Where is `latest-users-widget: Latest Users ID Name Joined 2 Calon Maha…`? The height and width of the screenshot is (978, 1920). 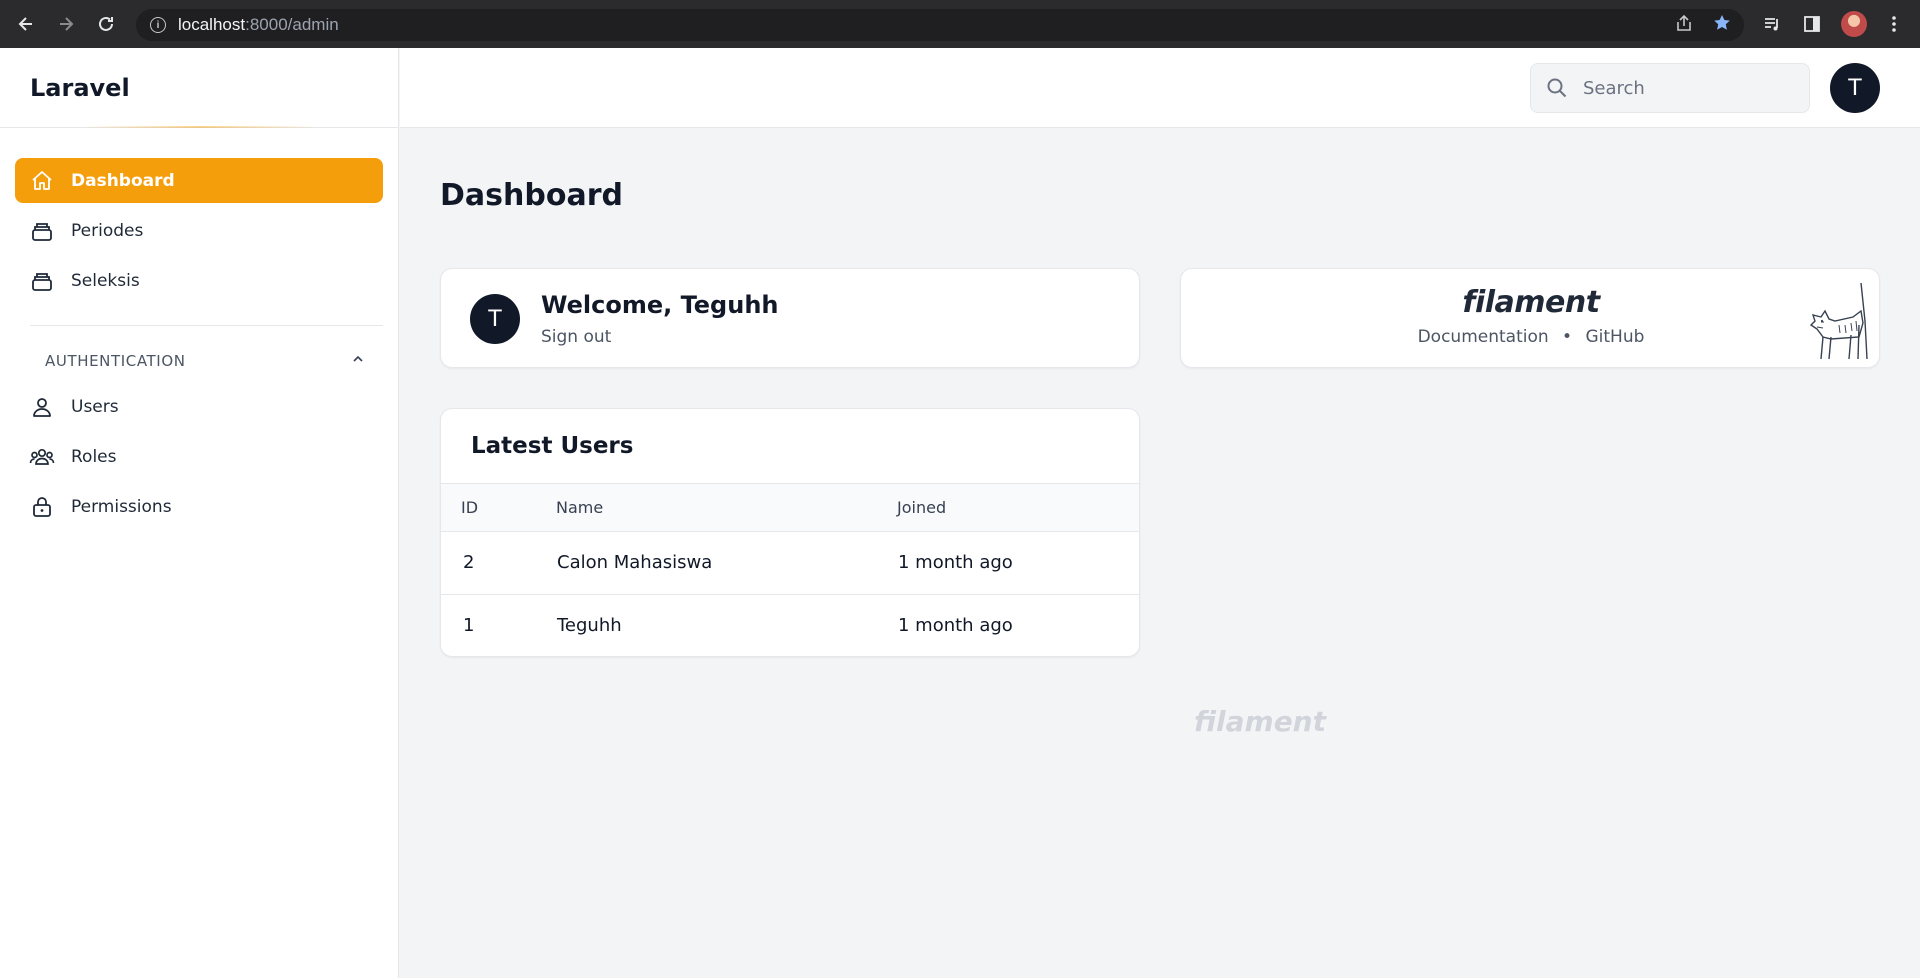 latest-users-widget: Latest Users ID Name Joined 2 Calon Maha… is located at coordinates (790, 532).